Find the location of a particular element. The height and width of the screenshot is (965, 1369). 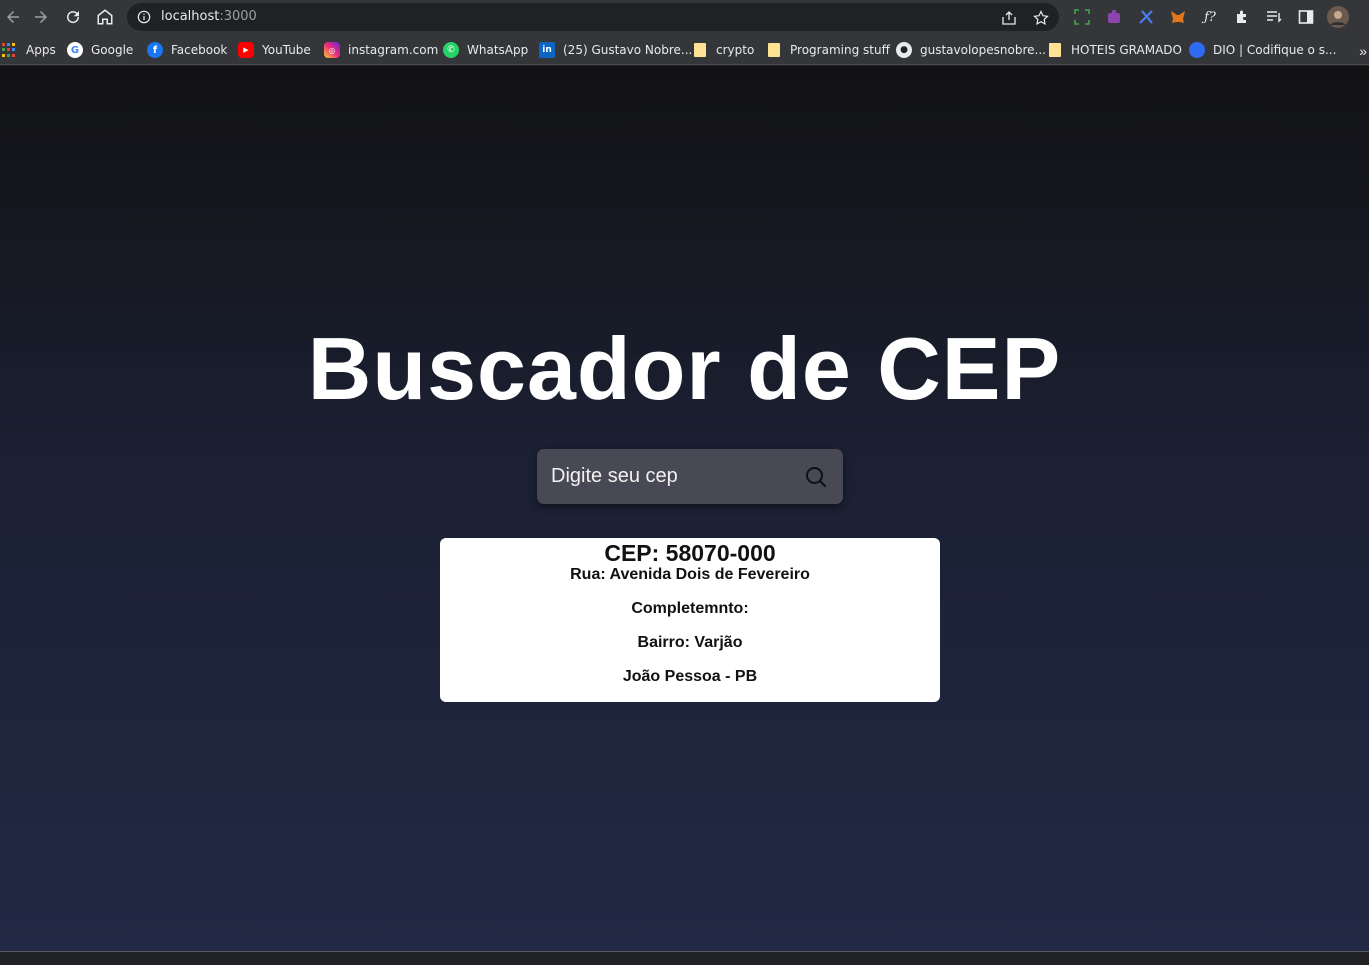

reload-button is located at coordinates (73, 17).